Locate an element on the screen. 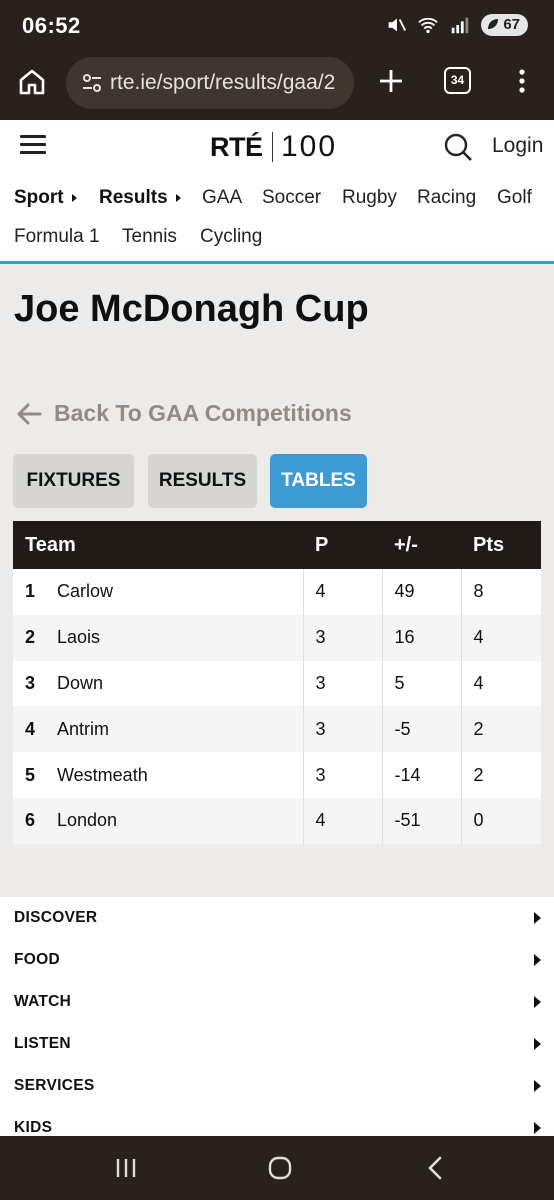 Image resolution: width=554 pixels, height=1200 pixels. nav-item-formula-1: Formula 1 is located at coordinates (57, 237).